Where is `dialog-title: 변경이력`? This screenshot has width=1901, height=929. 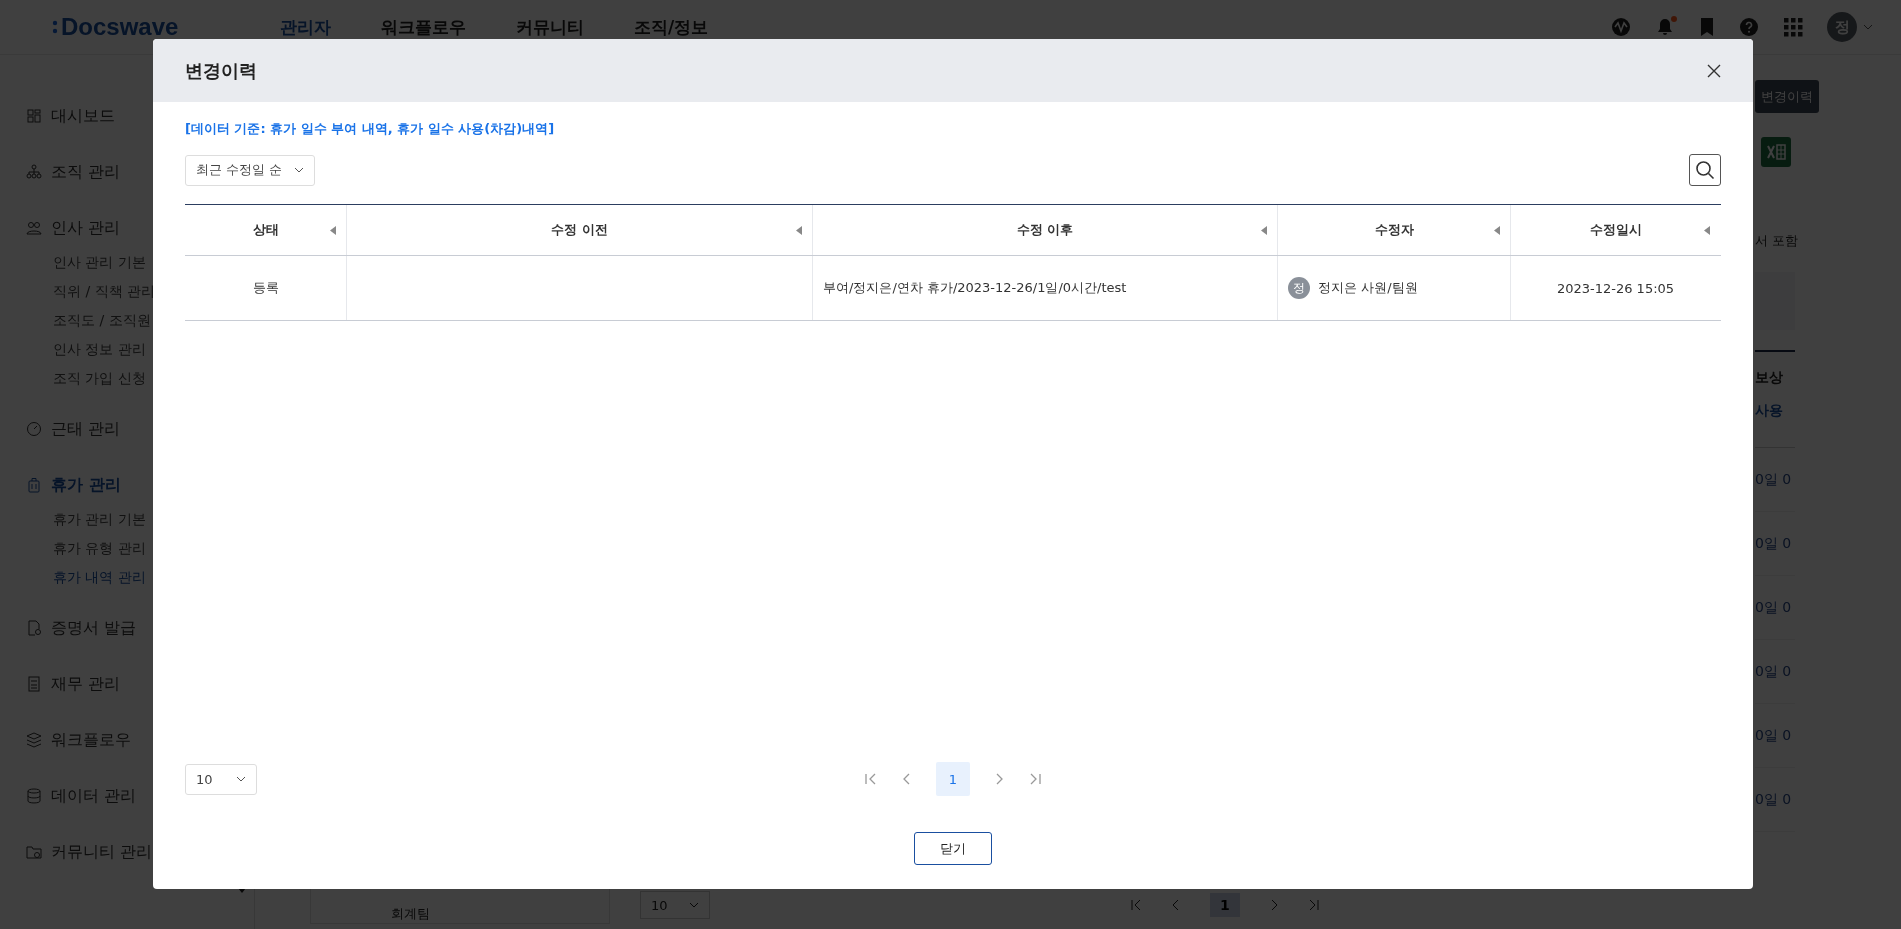
dialog-title: 변경이력 is located at coordinates (221, 70).